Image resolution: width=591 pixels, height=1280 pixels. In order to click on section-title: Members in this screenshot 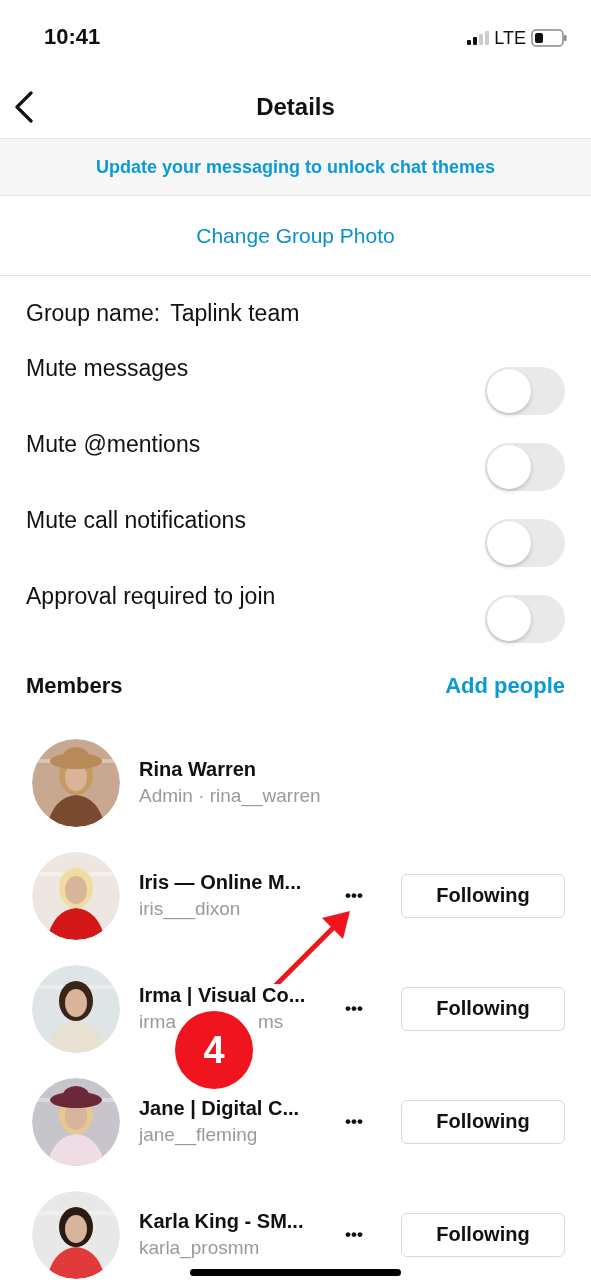, I will do `click(74, 686)`.